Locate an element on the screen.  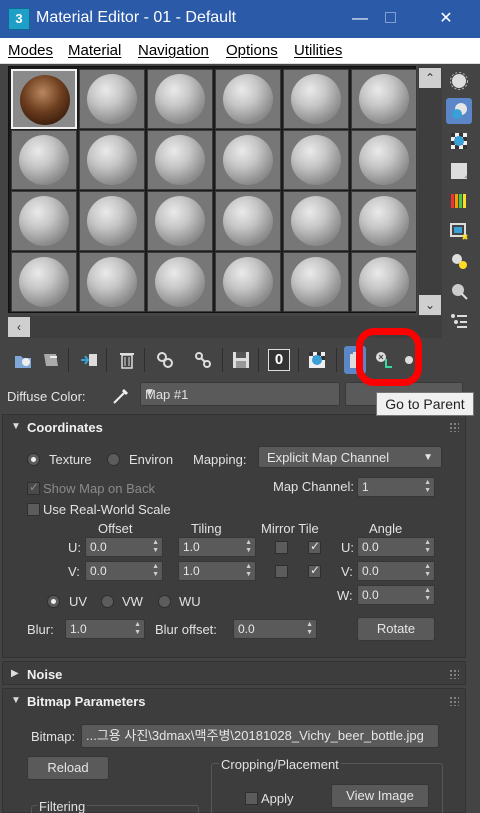
bitmap-parameters-rollout-header: ▼ Bitmap Parameters is located at coordinates (234, 702).